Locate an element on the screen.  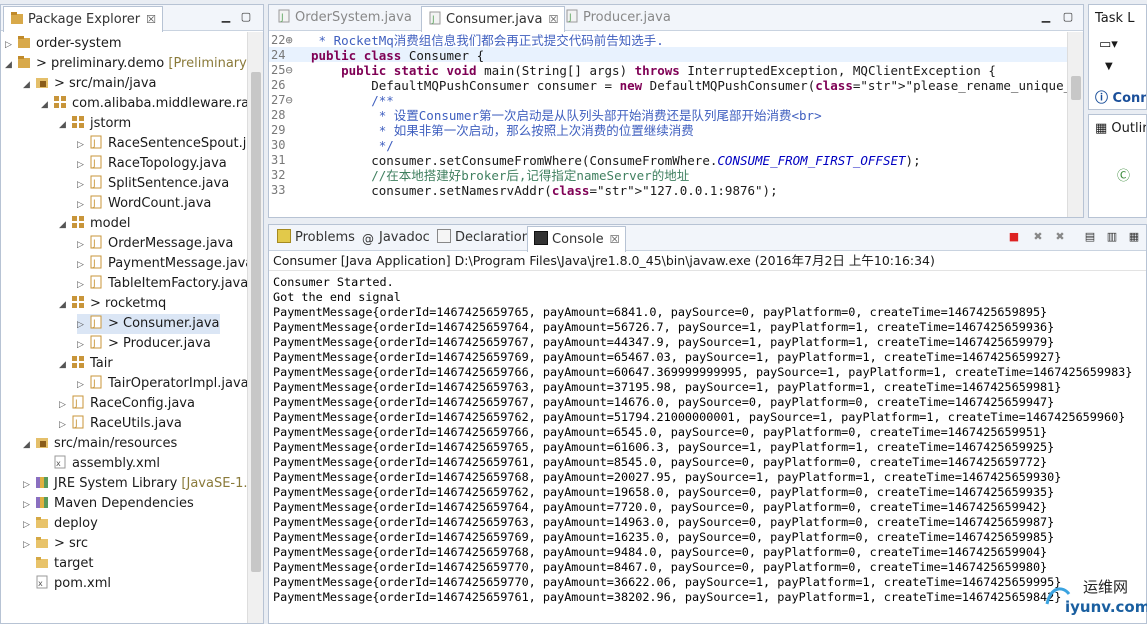
tree-item: ▷ J PaymentMessage.java is located at coordinates (165, 264).